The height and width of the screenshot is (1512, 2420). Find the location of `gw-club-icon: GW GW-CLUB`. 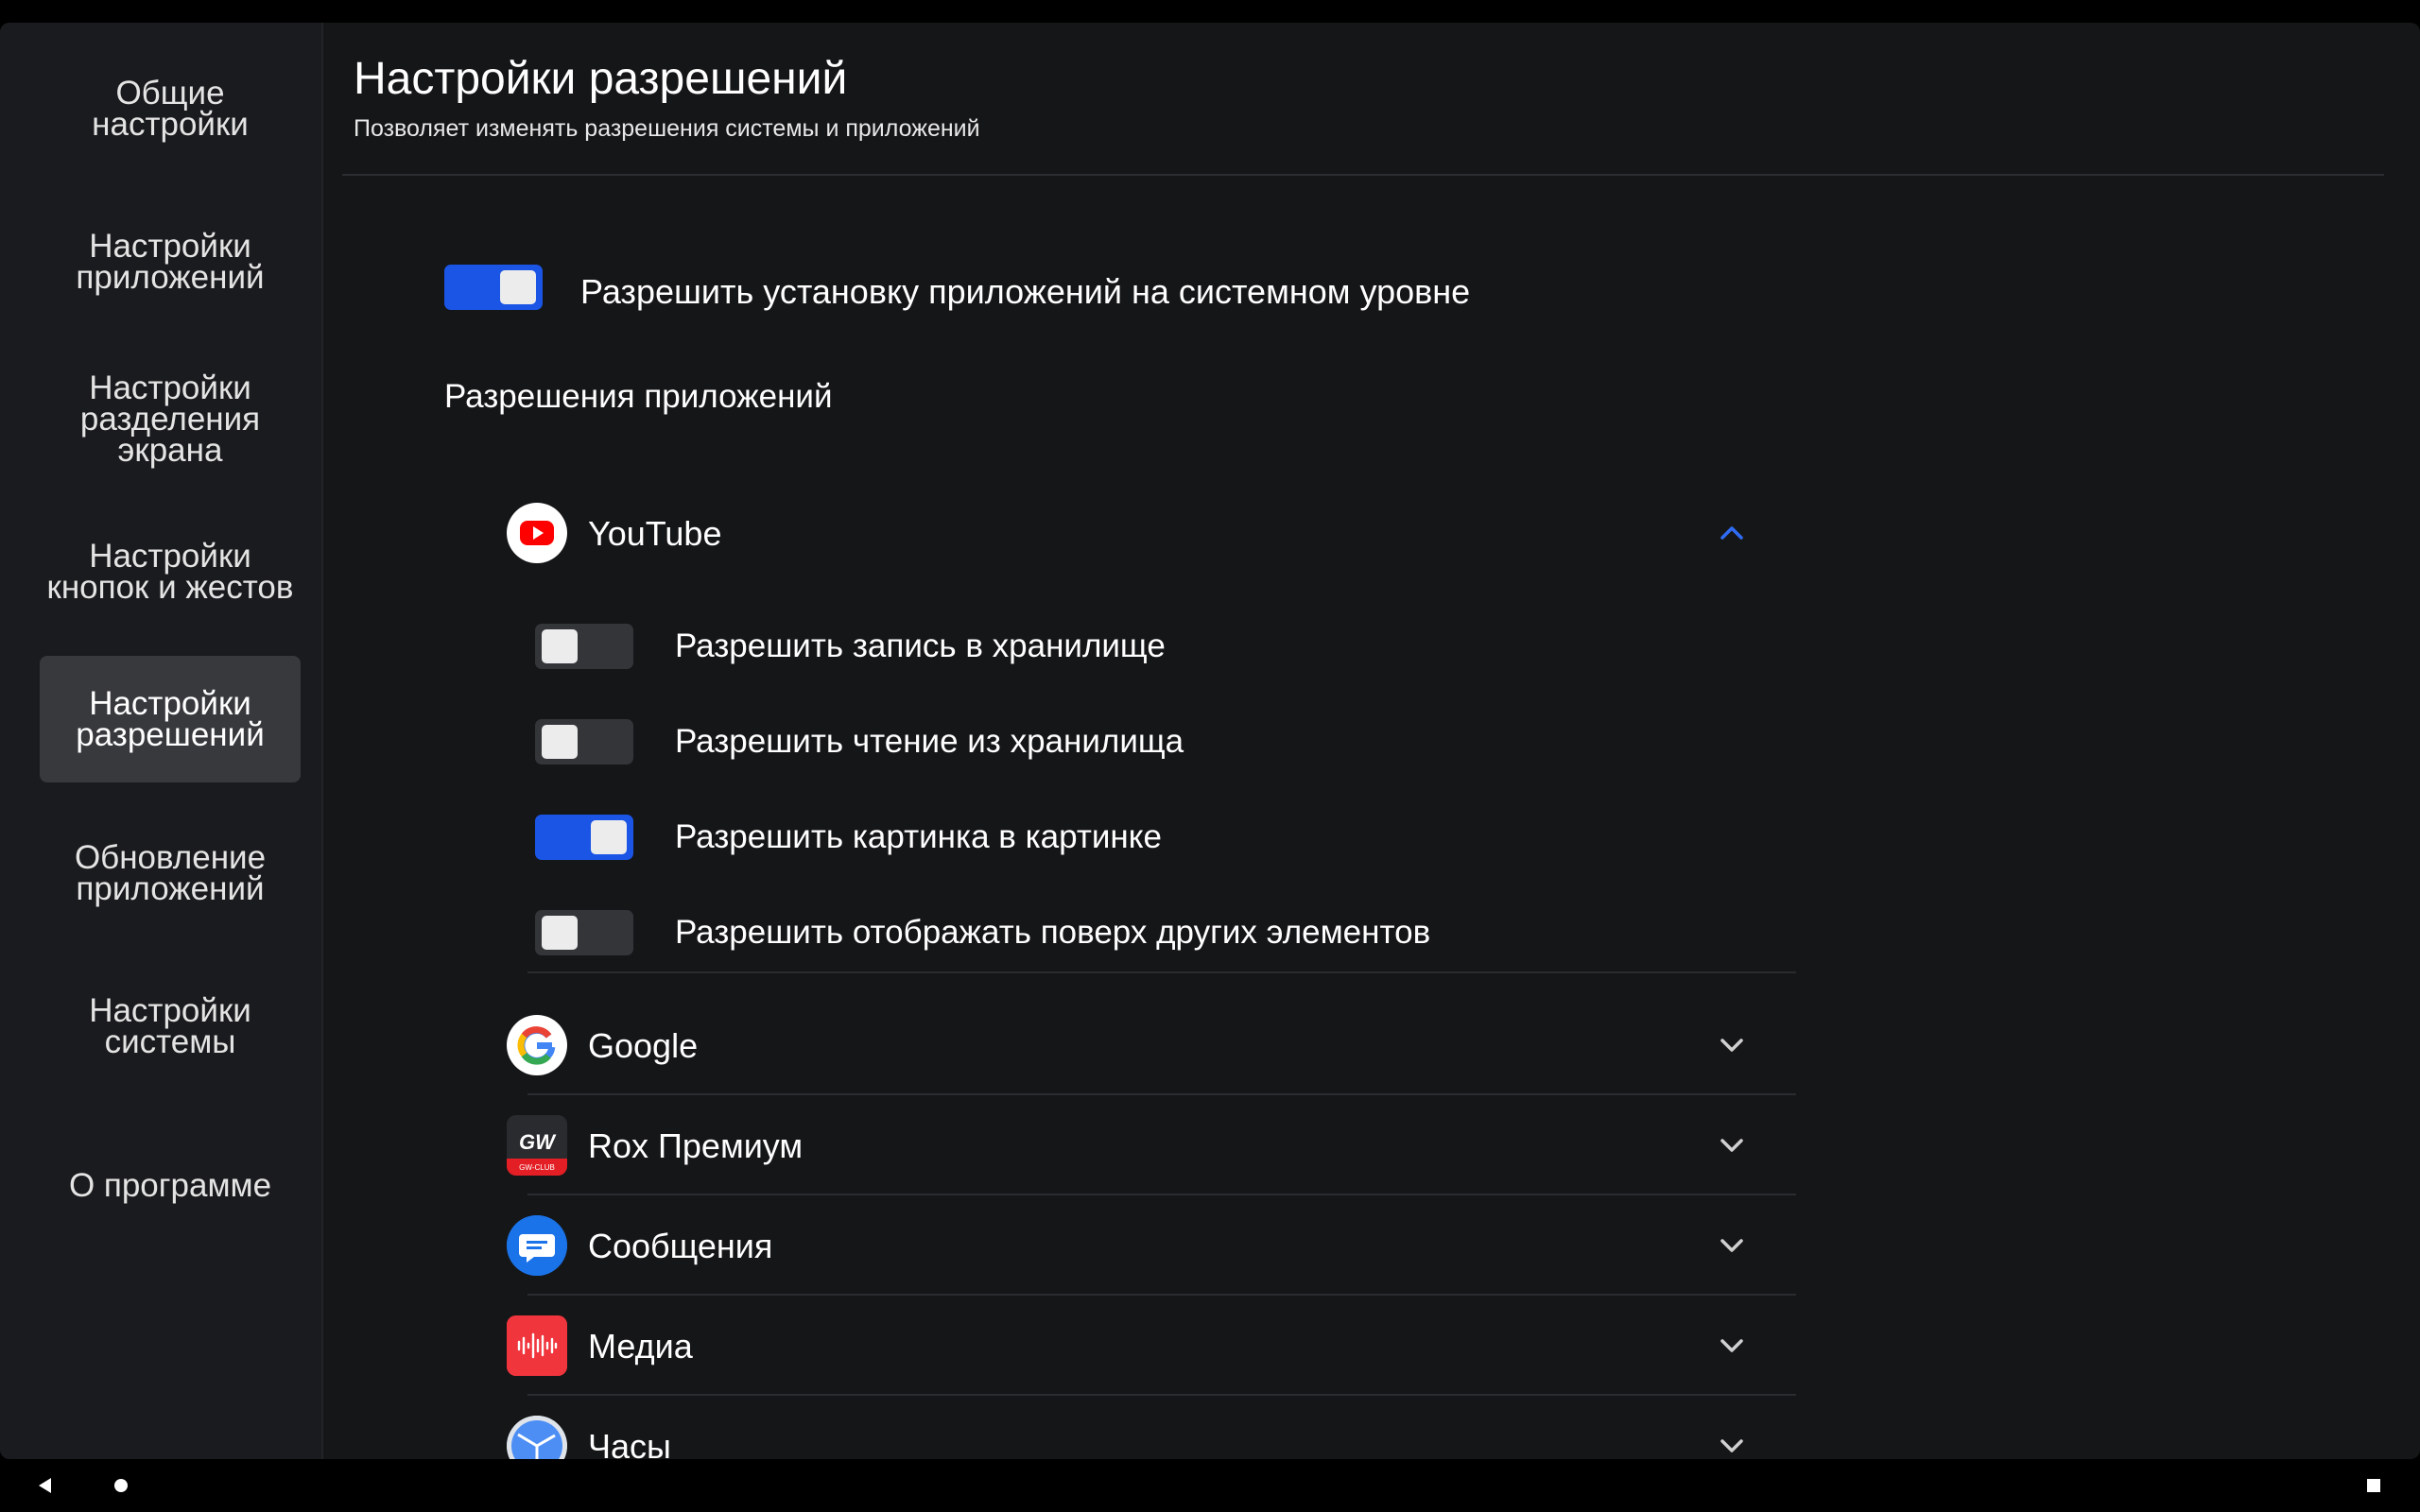

gw-club-icon: GW GW-CLUB is located at coordinates (537, 1145).